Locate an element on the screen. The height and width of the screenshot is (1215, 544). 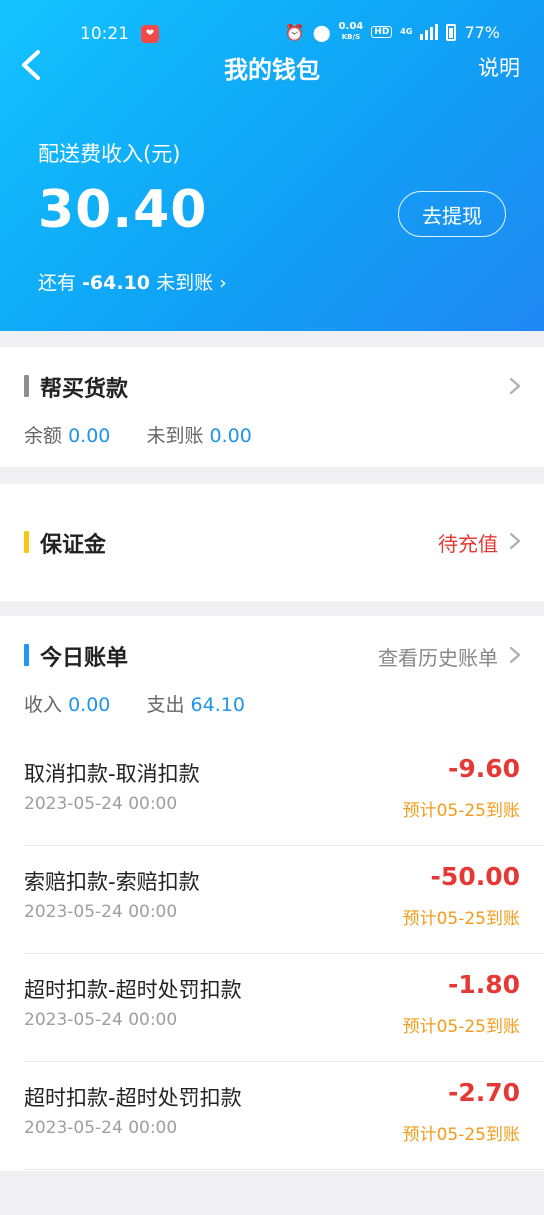
expense-label: 支出 is located at coordinates (165, 705).